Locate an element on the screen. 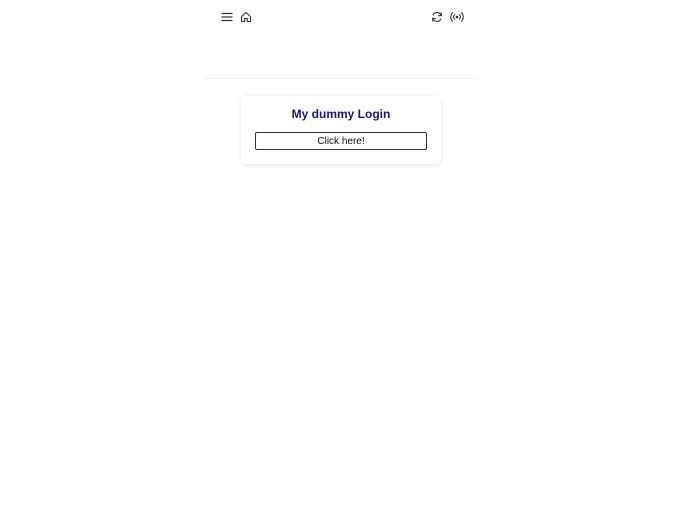 Image resolution: width=688 pixels, height=512 pixels. broadcast-icon is located at coordinates (457, 17).